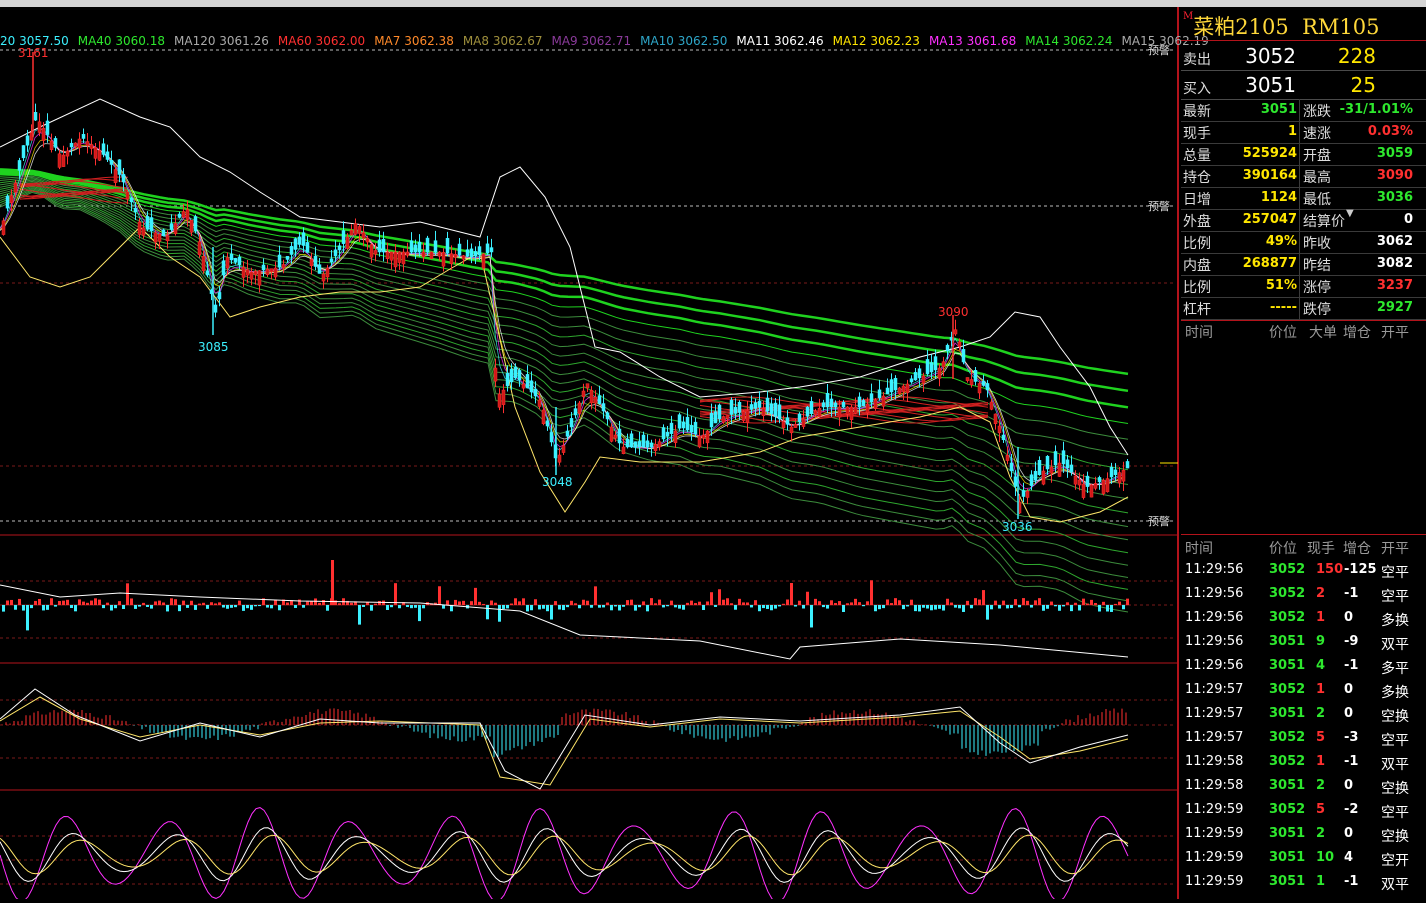  Describe the element at coordinates (1303, 595) in the screenshot. I see `tick-row: 11:29:56 3052 2 -1 空平` at that location.